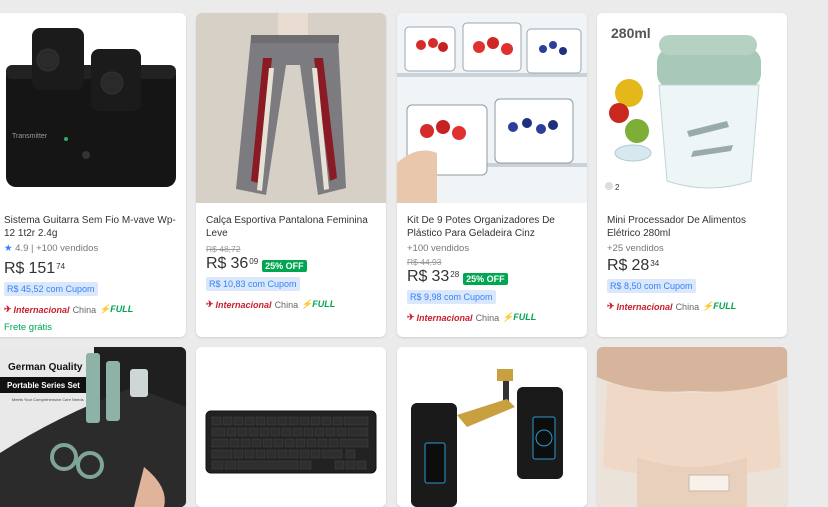 The width and height of the screenshot is (828, 507). What do you see at coordinates (635, 248) in the screenshot?
I see `sold-count: +25 vendidos` at bounding box center [635, 248].